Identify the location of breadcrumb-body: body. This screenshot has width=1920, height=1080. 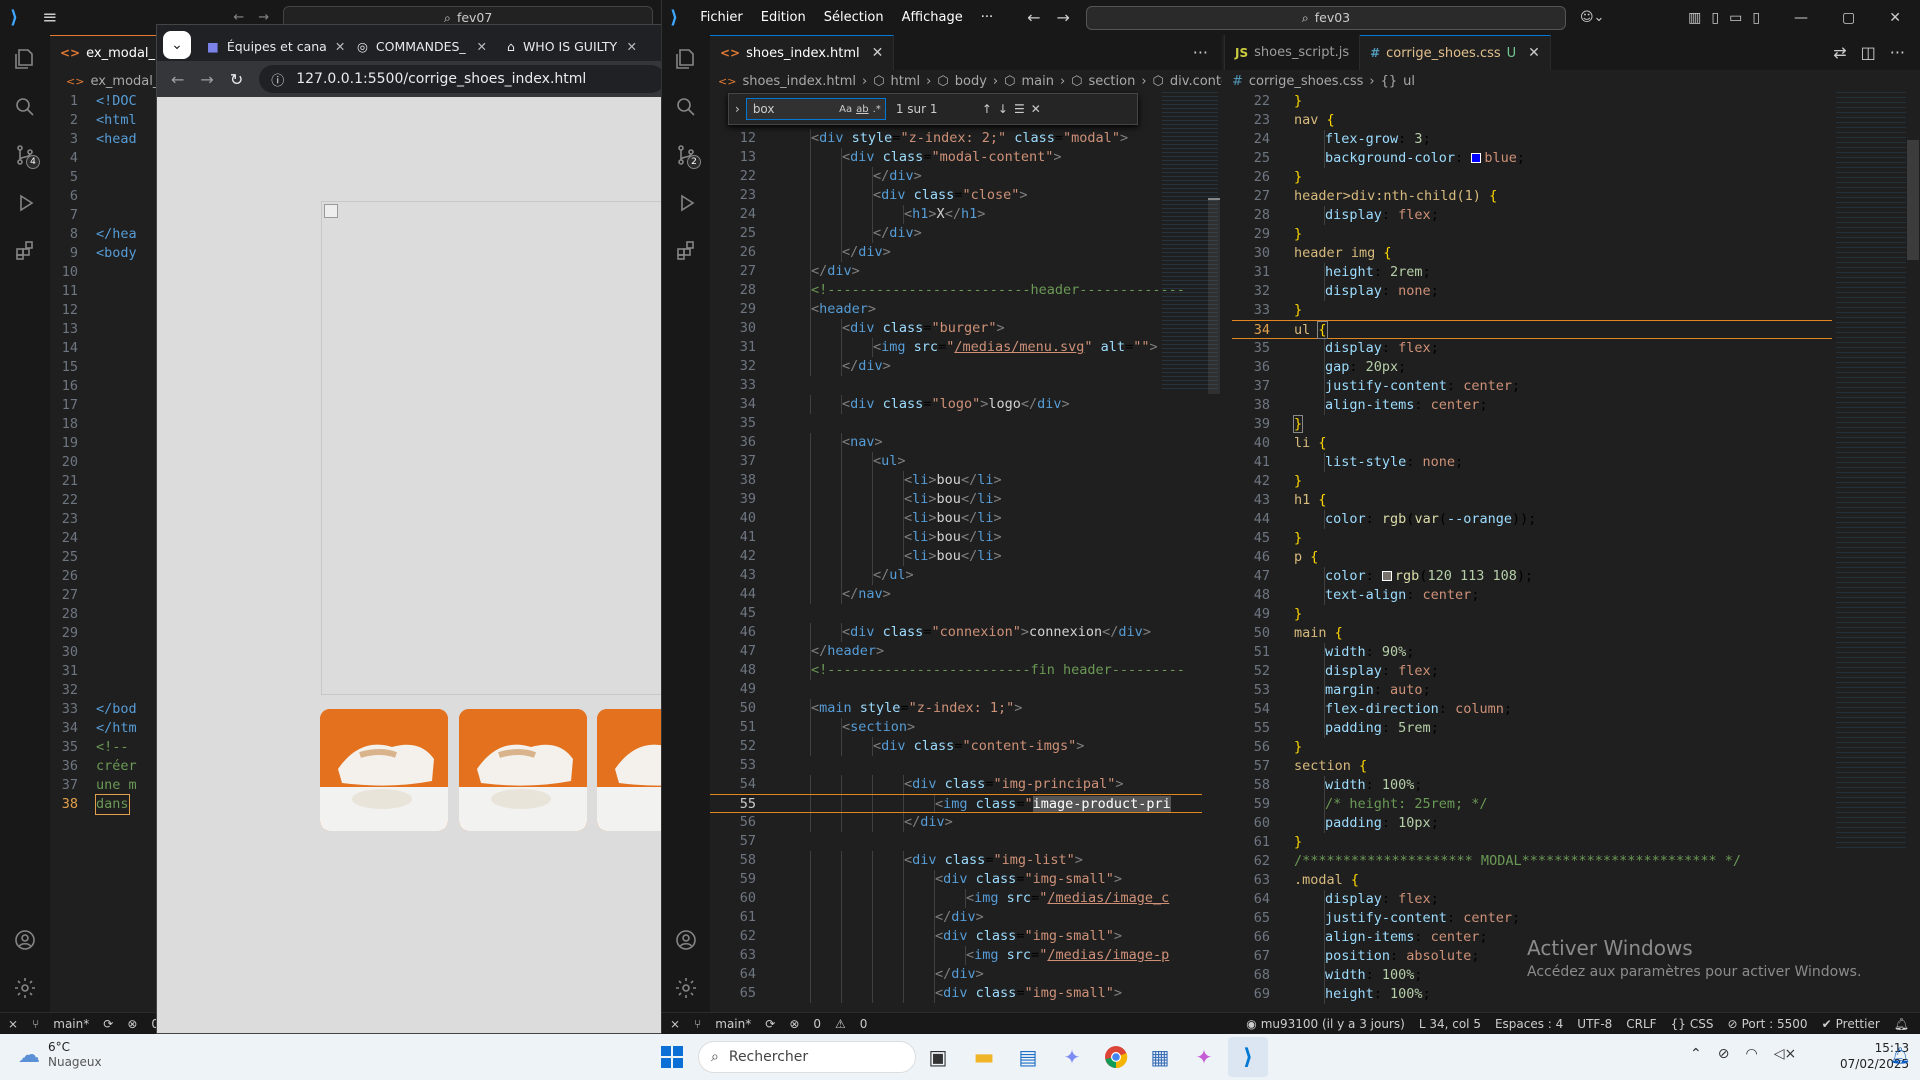
(971, 81).